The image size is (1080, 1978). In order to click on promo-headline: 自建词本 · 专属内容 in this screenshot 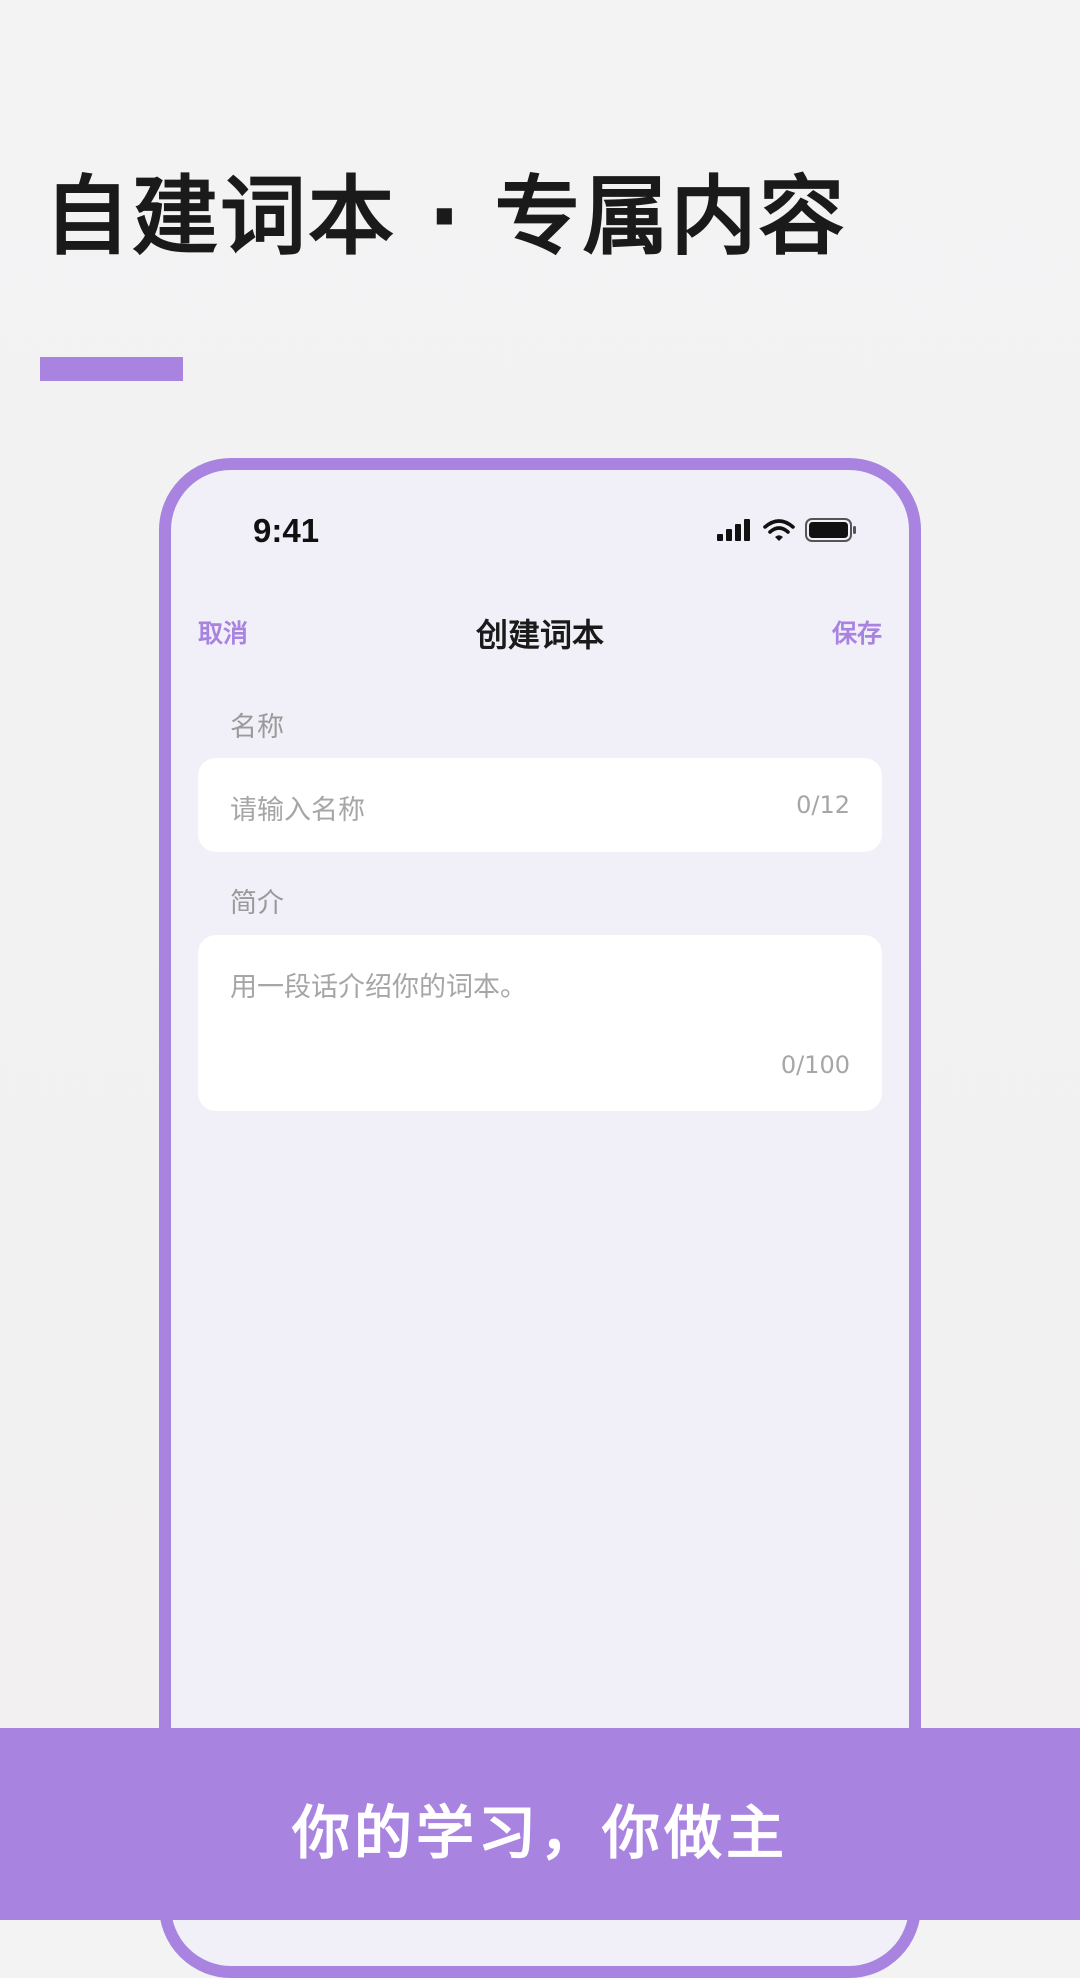, I will do `click(445, 217)`.